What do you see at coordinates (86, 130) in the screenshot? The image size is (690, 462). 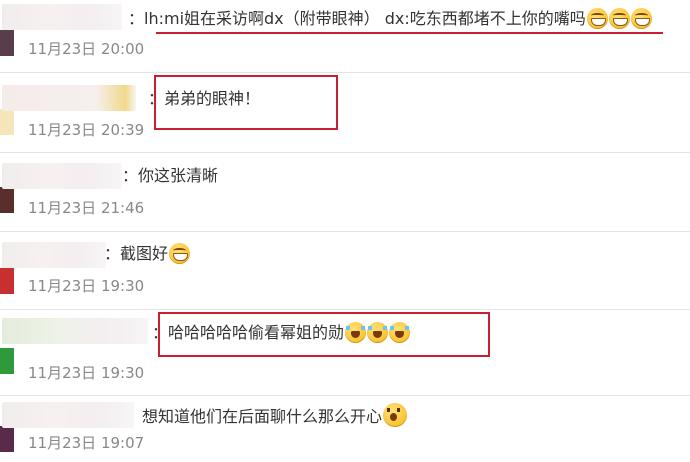 I see `comment-date: 11月23日 20:39` at bounding box center [86, 130].